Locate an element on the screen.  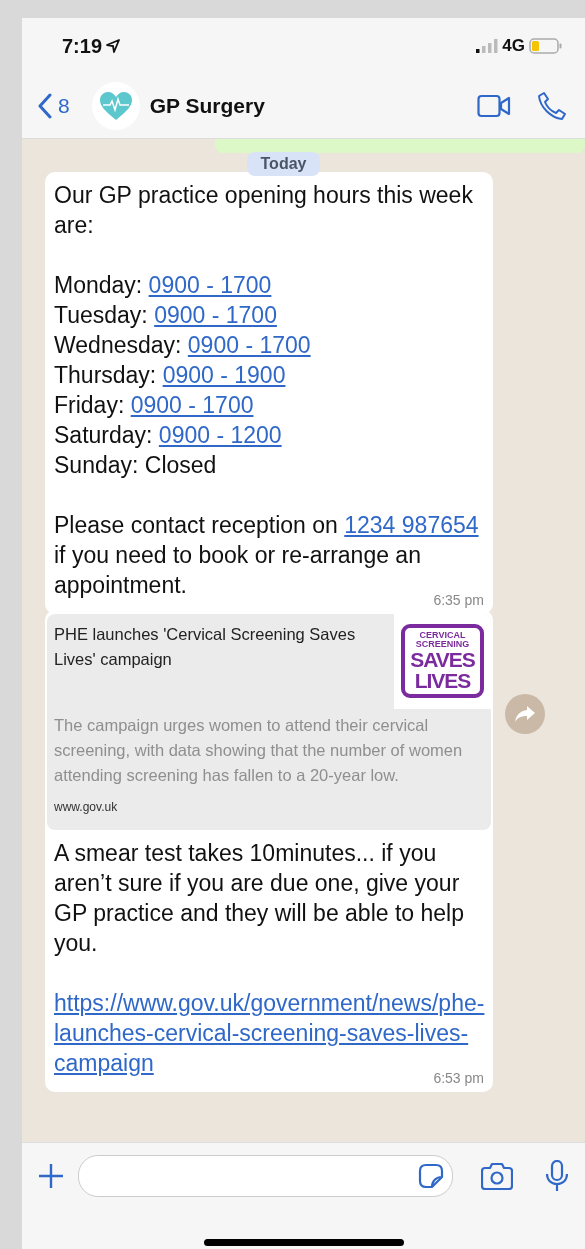
phone-call-button is located at coordinates (552, 106).